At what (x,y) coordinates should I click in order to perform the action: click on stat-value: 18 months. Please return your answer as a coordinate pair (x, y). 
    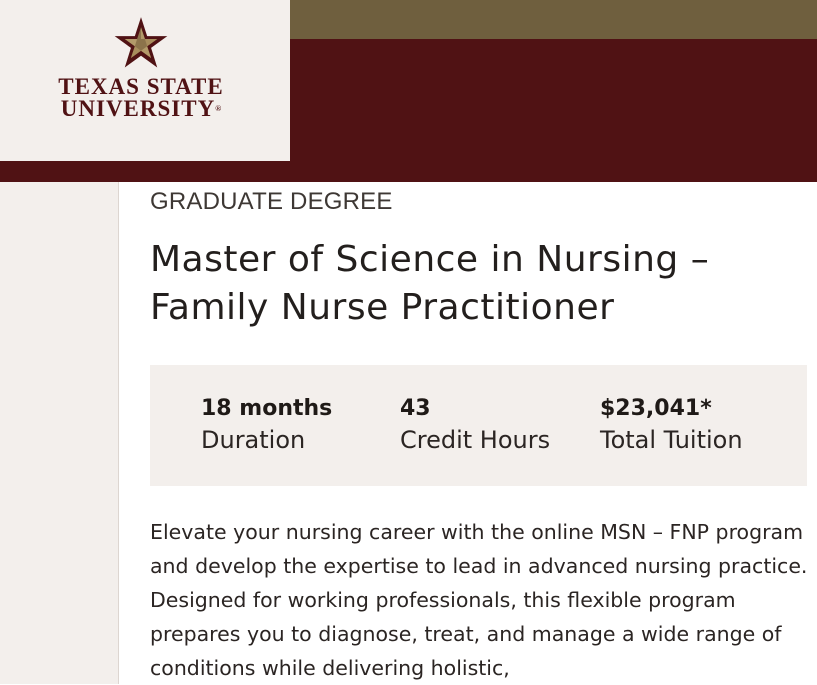
    Looking at the image, I should click on (267, 408).